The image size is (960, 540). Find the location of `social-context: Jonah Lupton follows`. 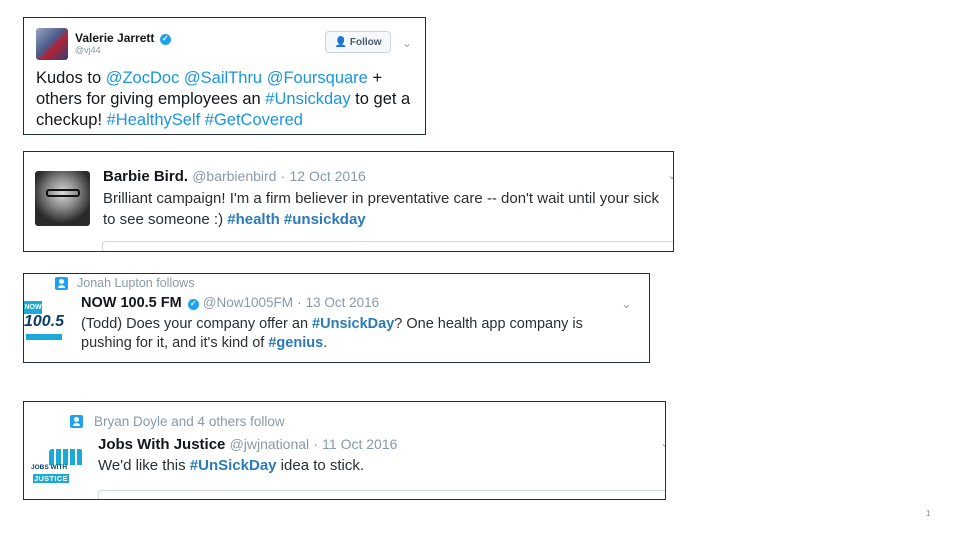

social-context: Jonah Lupton follows is located at coordinates (124, 283).